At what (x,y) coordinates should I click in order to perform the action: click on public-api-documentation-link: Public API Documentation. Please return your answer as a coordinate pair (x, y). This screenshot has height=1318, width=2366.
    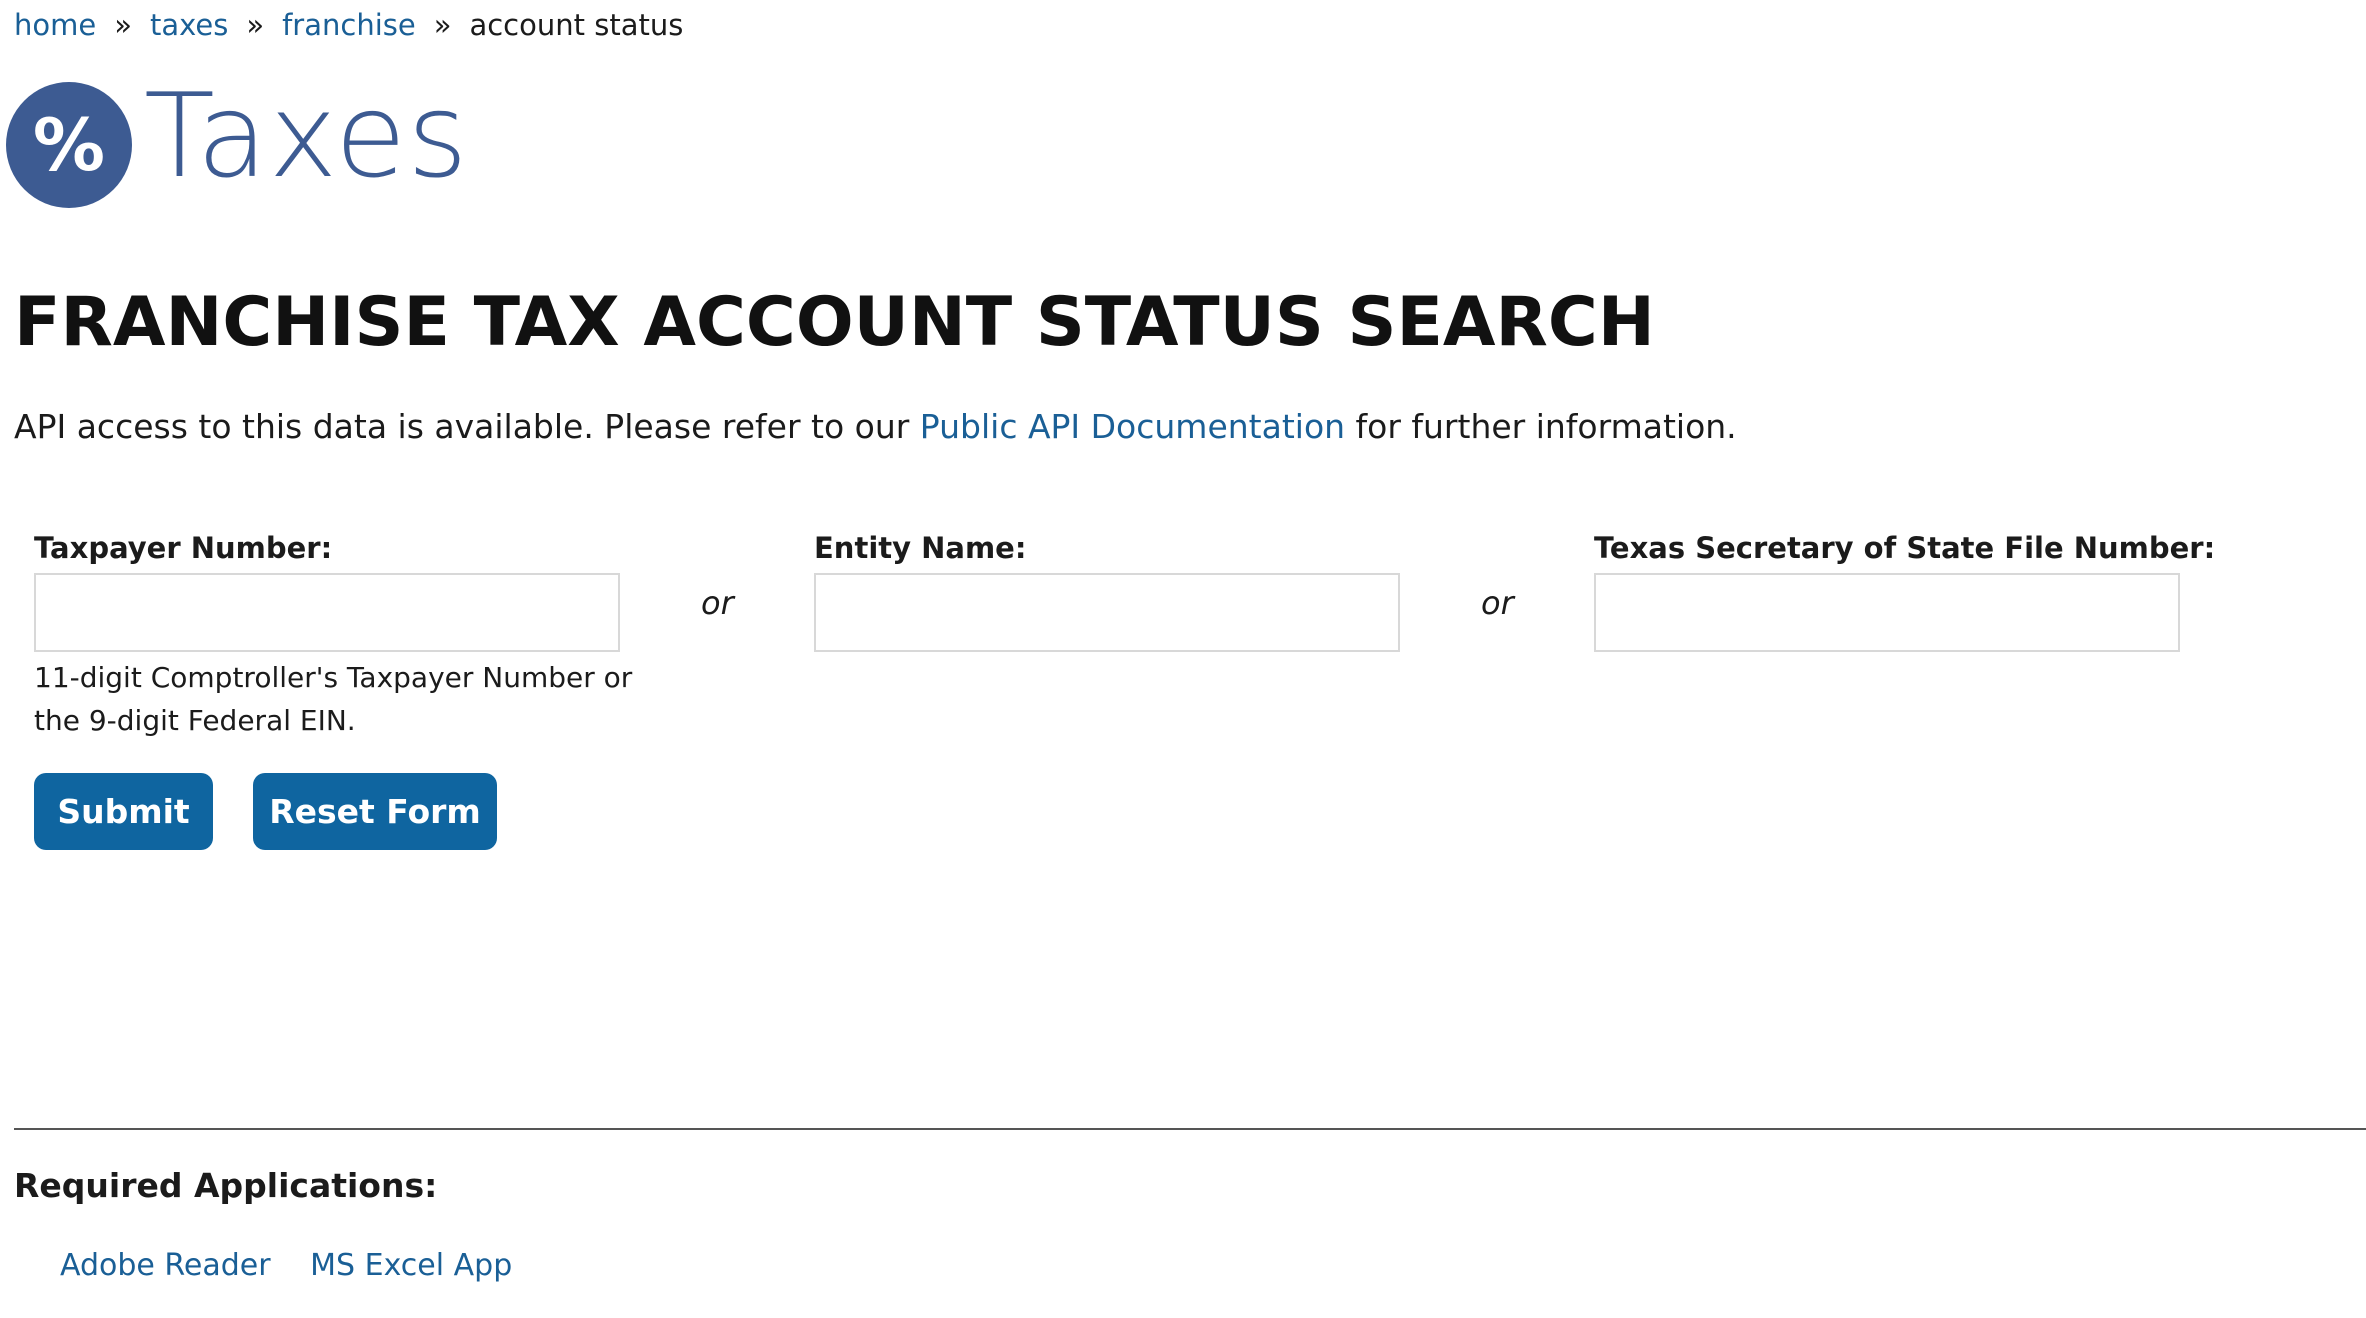
    Looking at the image, I should click on (1132, 426).